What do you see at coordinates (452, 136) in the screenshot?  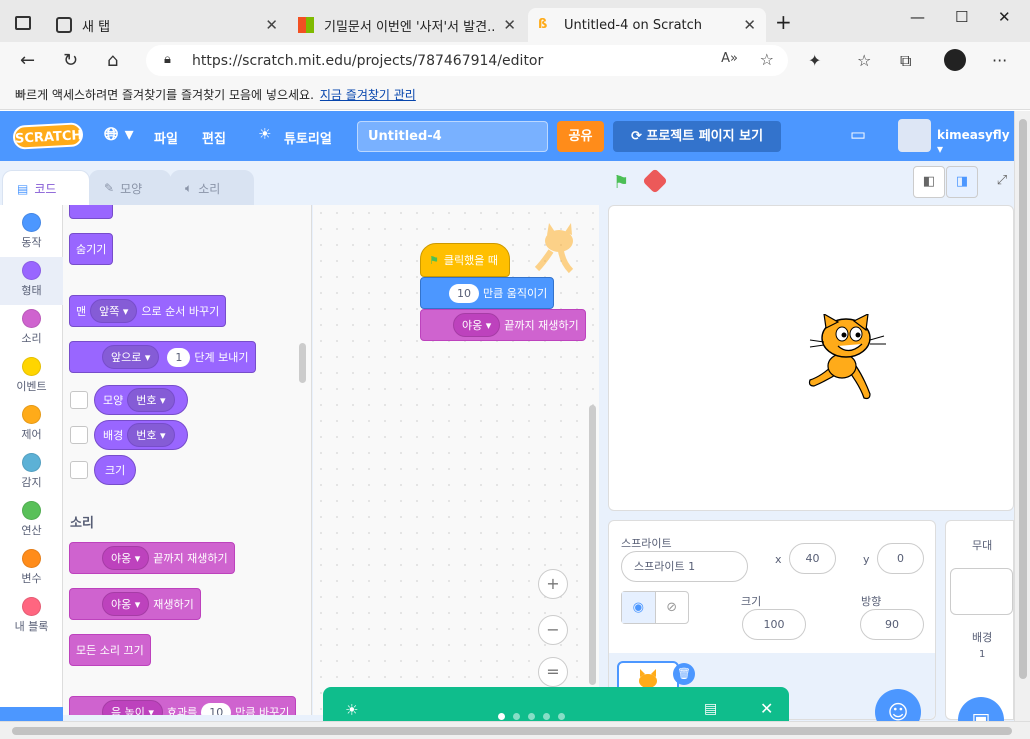 I see `project-title-input: Untitled-4` at bounding box center [452, 136].